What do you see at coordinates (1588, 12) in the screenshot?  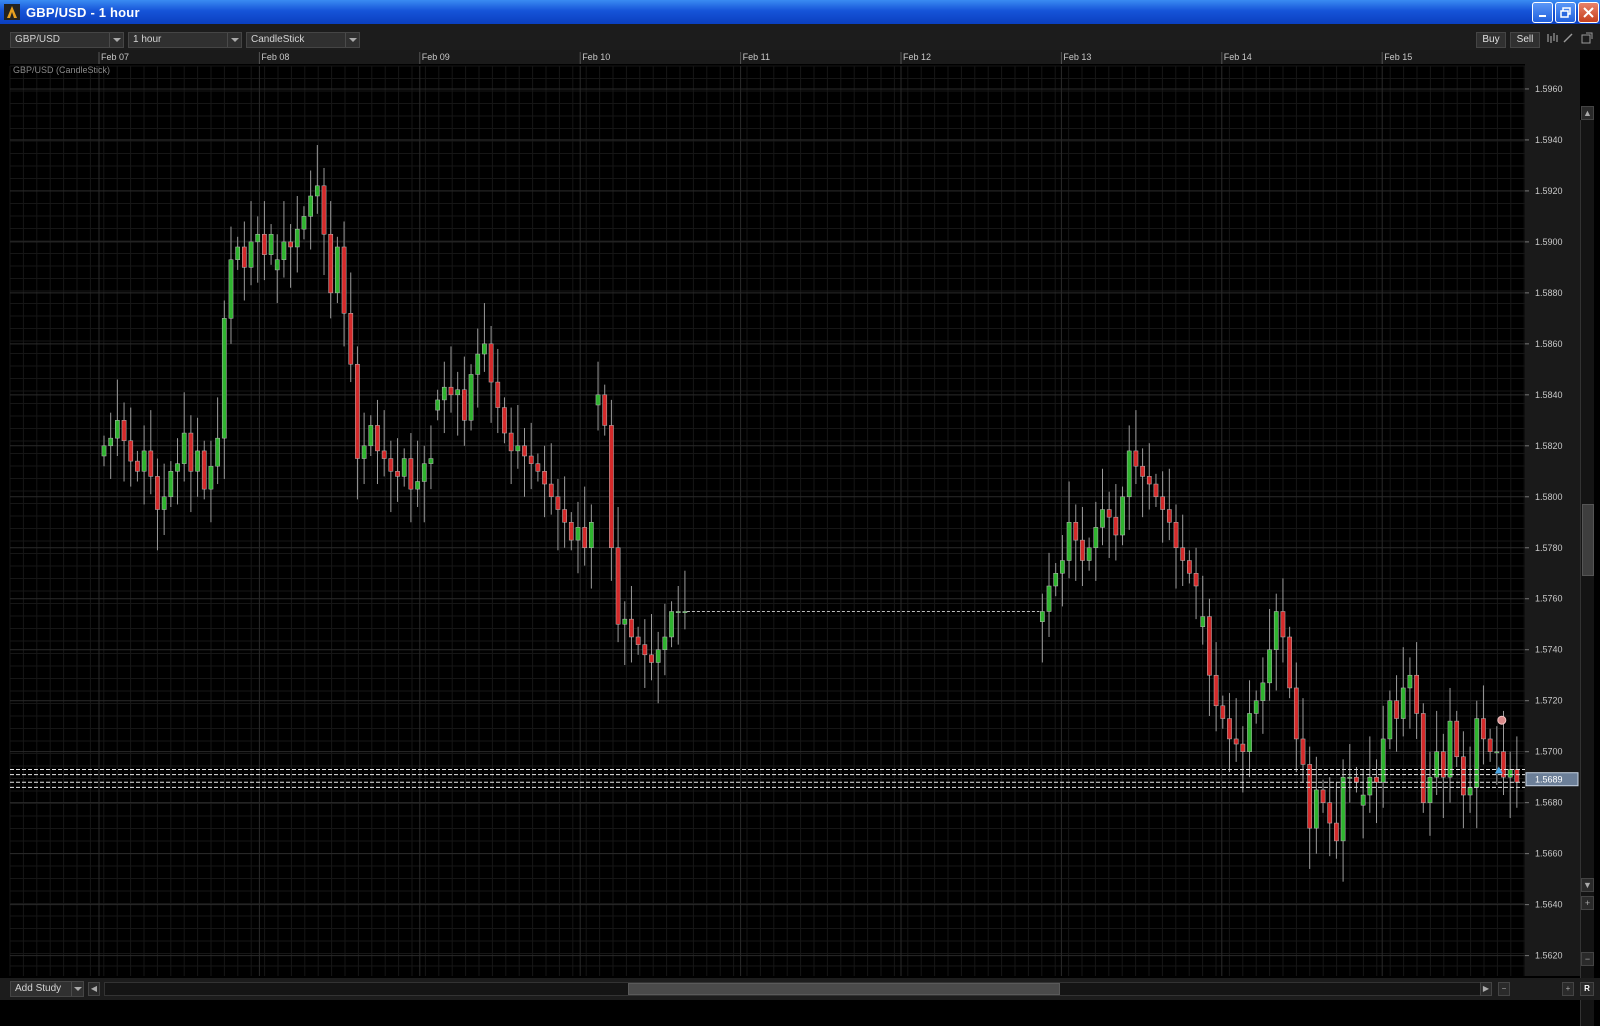 I see `close-button` at bounding box center [1588, 12].